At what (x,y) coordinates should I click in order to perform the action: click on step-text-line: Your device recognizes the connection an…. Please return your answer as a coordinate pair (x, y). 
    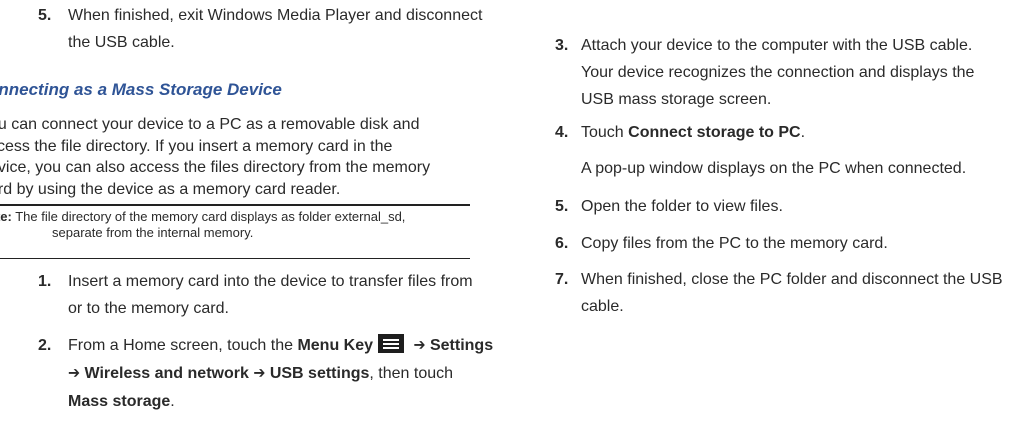
    Looking at the image, I should click on (778, 72).